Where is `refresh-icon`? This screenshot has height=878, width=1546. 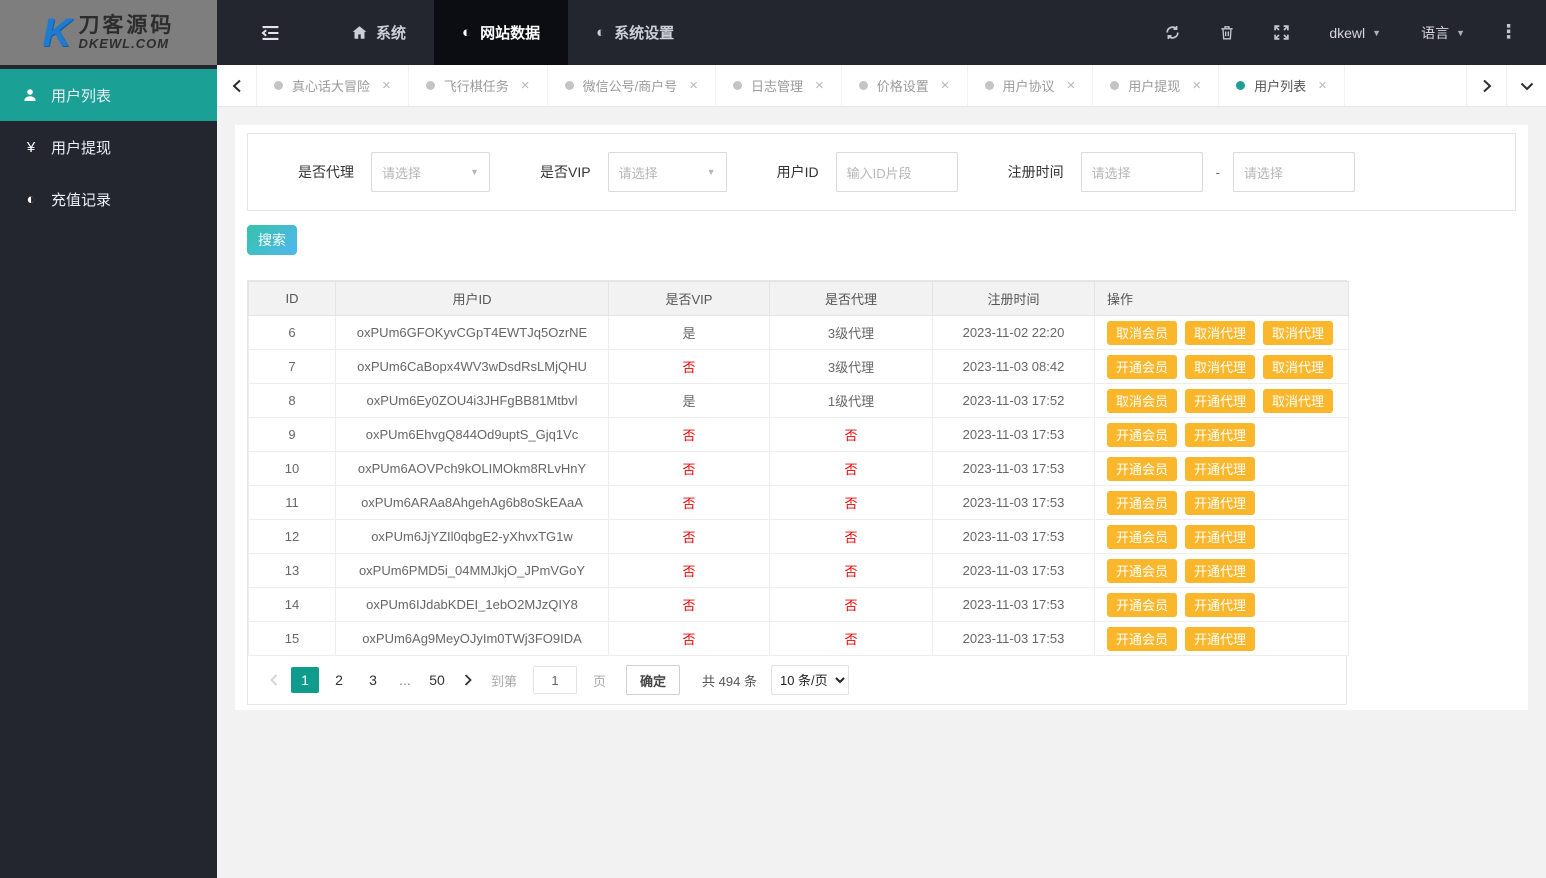 refresh-icon is located at coordinates (1172, 32).